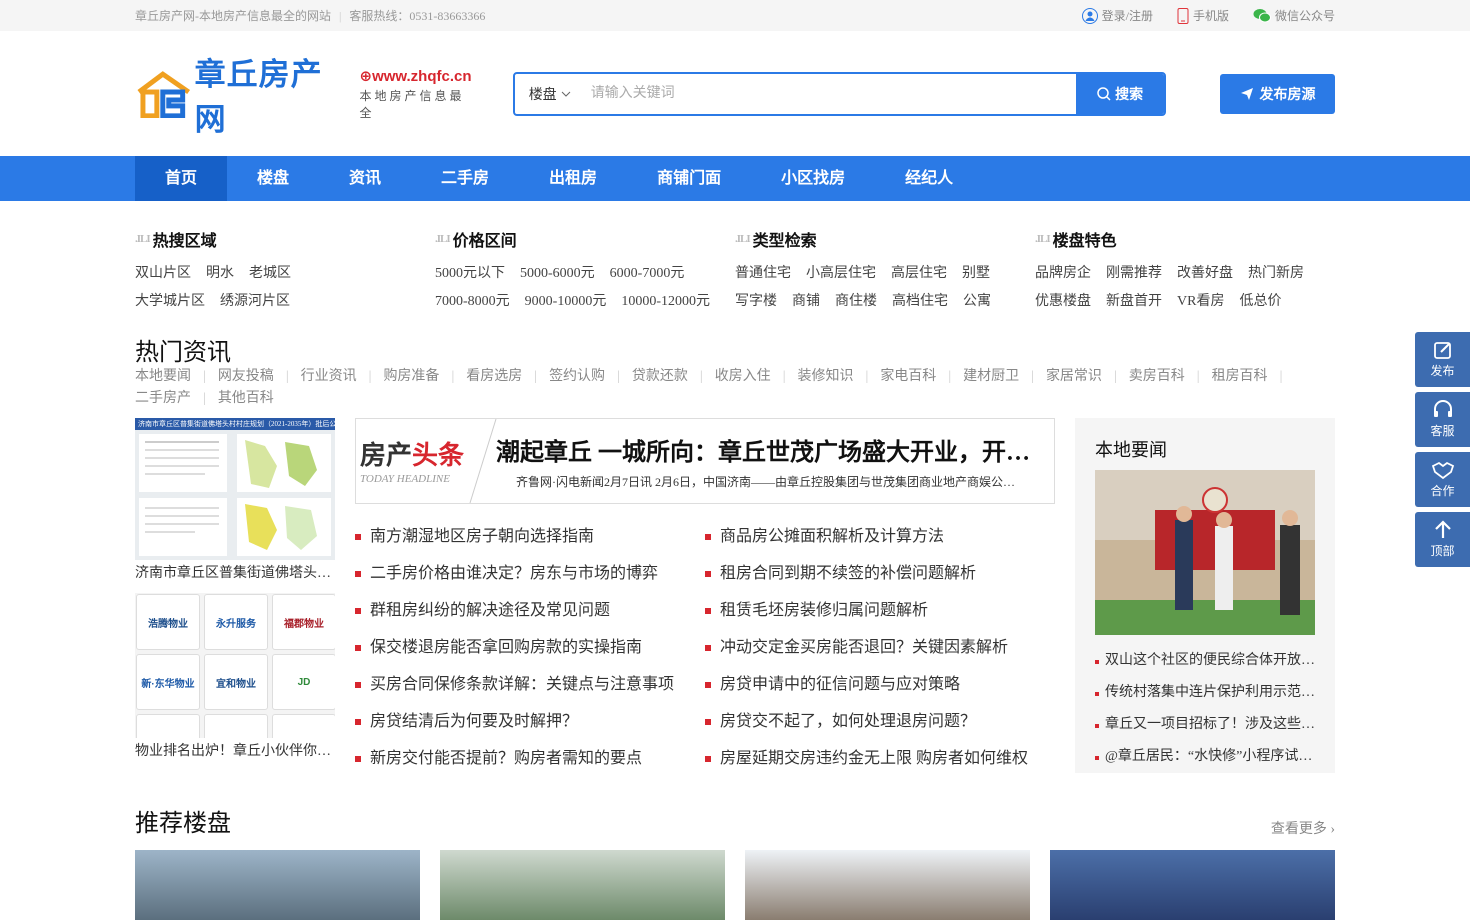 The height and width of the screenshot is (923, 1470). Describe the element at coordinates (246, 399) in the screenshot. I see `news-category-link: 其他百科` at that location.